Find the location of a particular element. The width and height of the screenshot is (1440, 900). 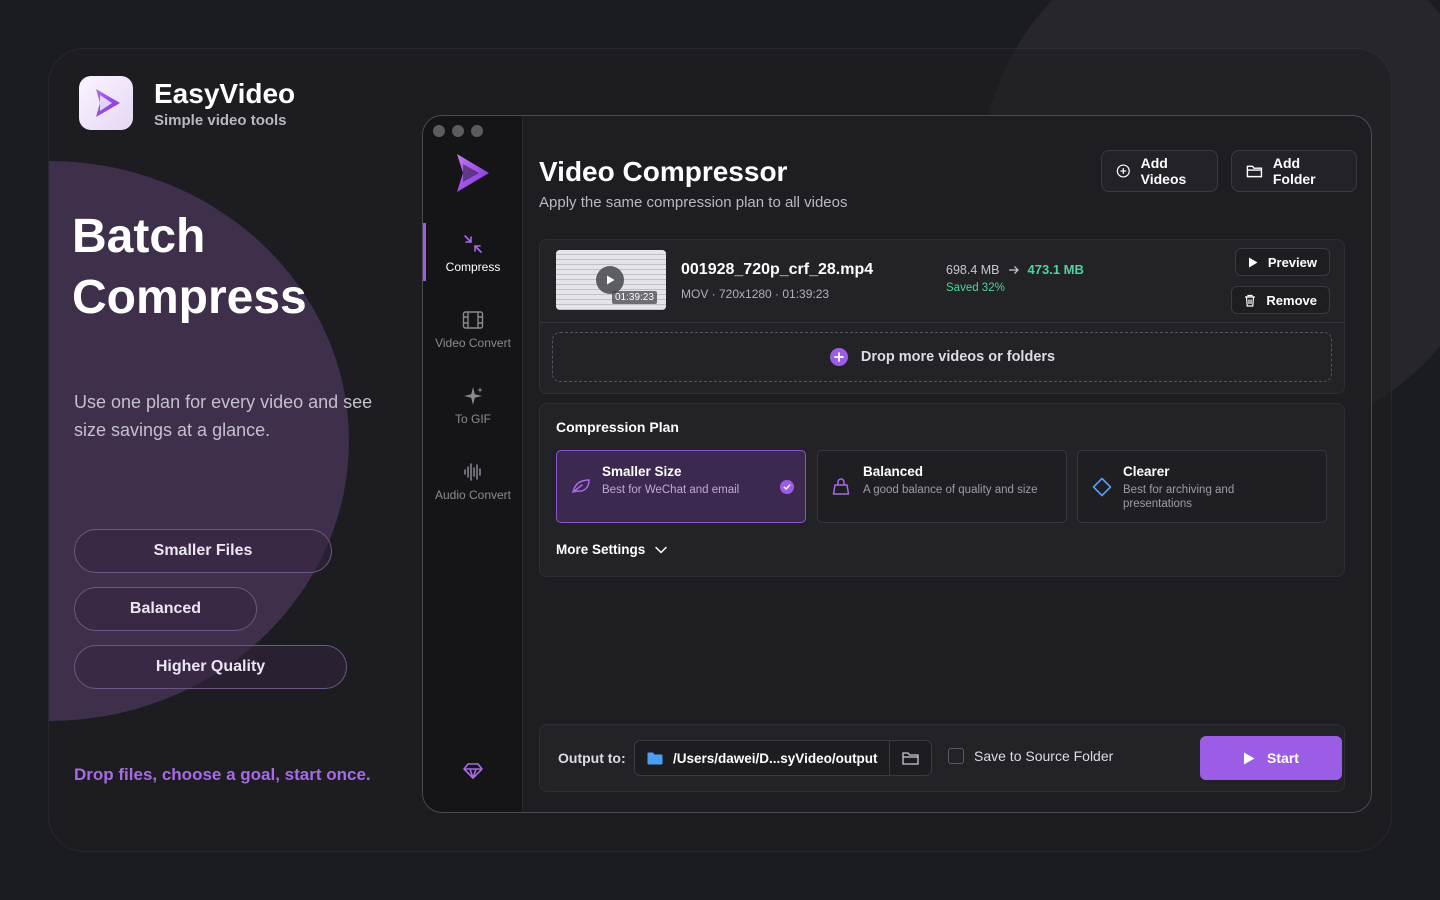

brand-name: EasyVideo is located at coordinates (225, 93).